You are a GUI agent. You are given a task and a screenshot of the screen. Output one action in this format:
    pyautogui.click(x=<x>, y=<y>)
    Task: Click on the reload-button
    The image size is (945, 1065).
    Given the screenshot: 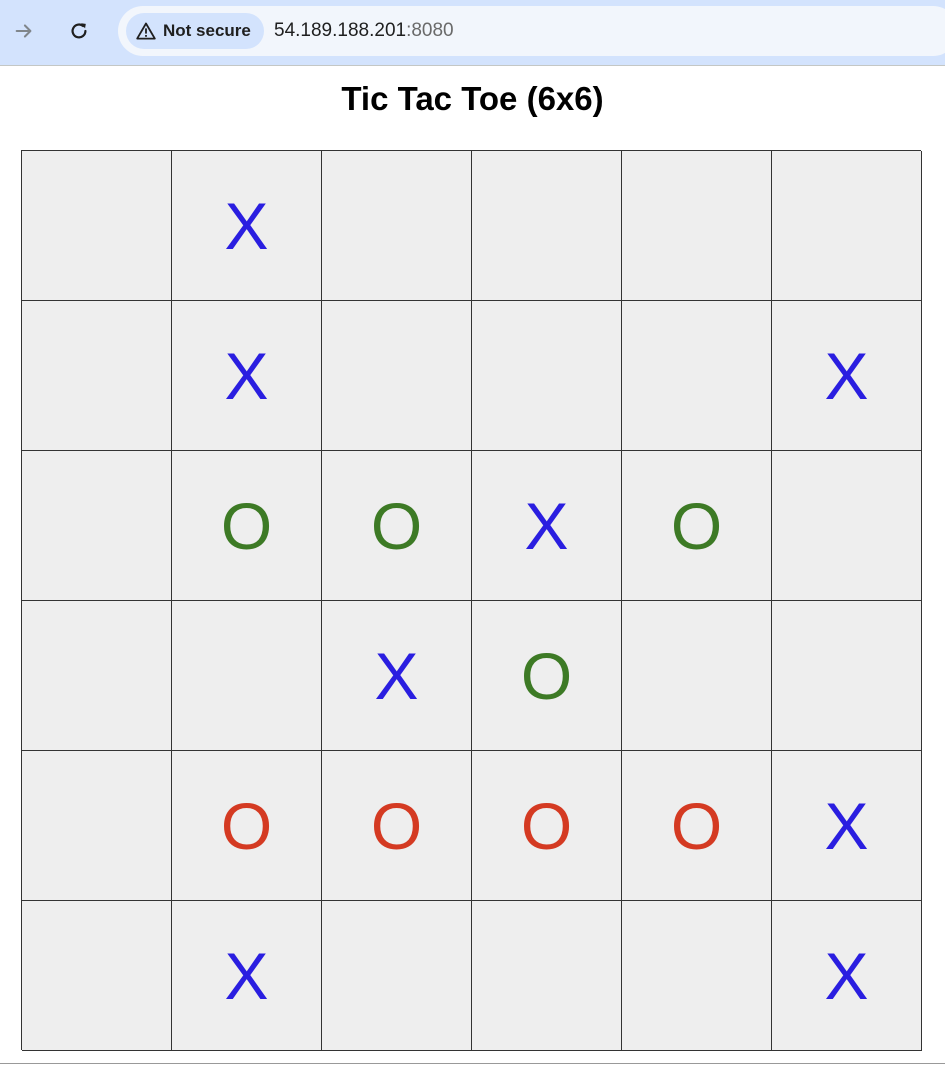 What is the action you would take?
    pyautogui.click(x=79, y=31)
    